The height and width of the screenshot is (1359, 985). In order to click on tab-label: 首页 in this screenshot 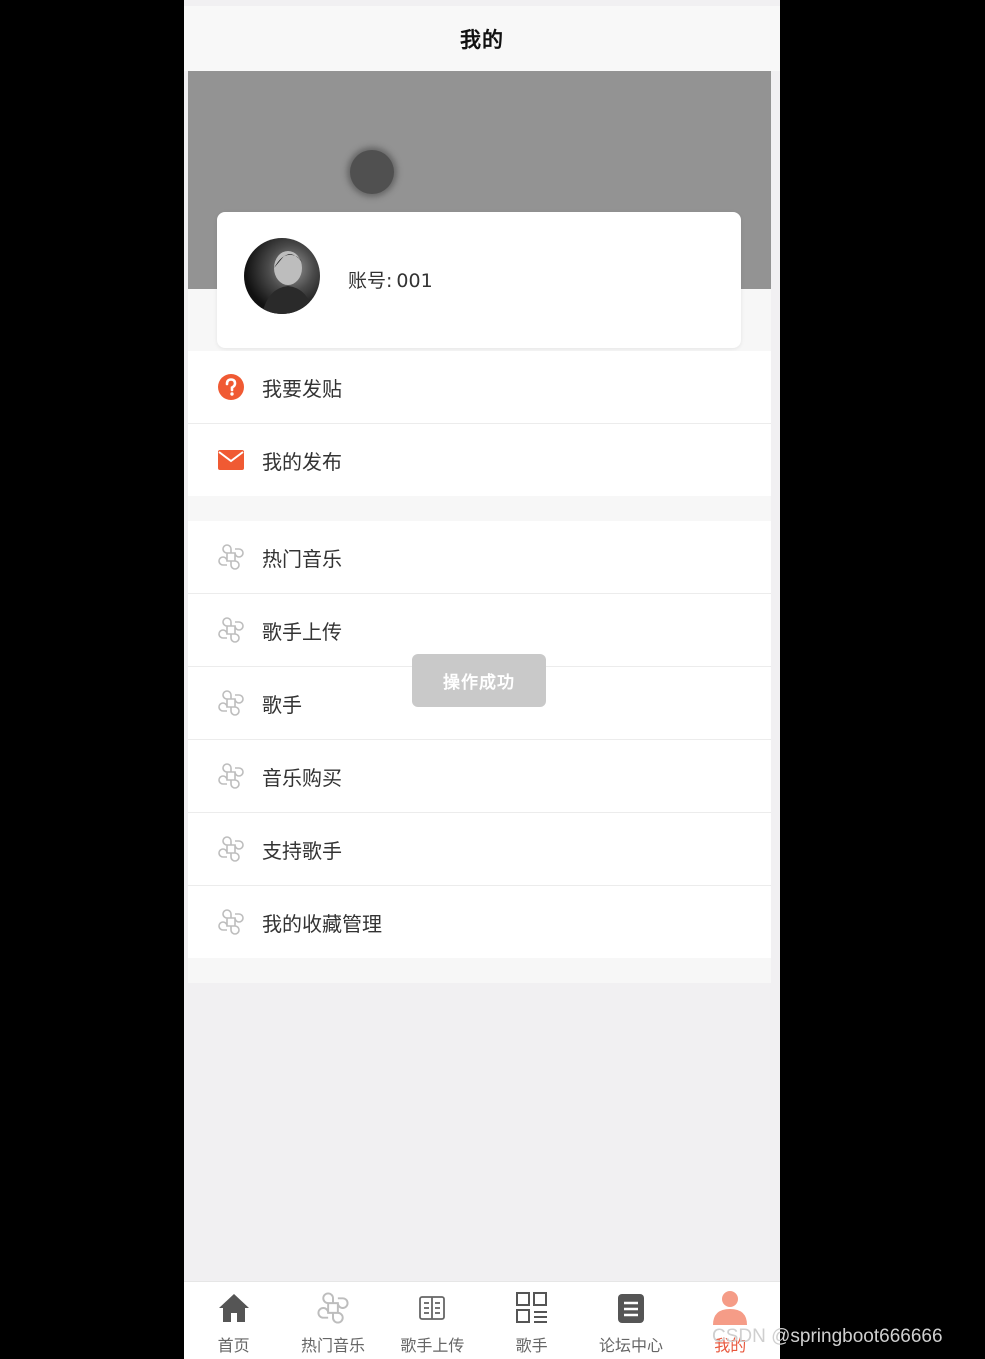, I will do `click(233, 1345)`.